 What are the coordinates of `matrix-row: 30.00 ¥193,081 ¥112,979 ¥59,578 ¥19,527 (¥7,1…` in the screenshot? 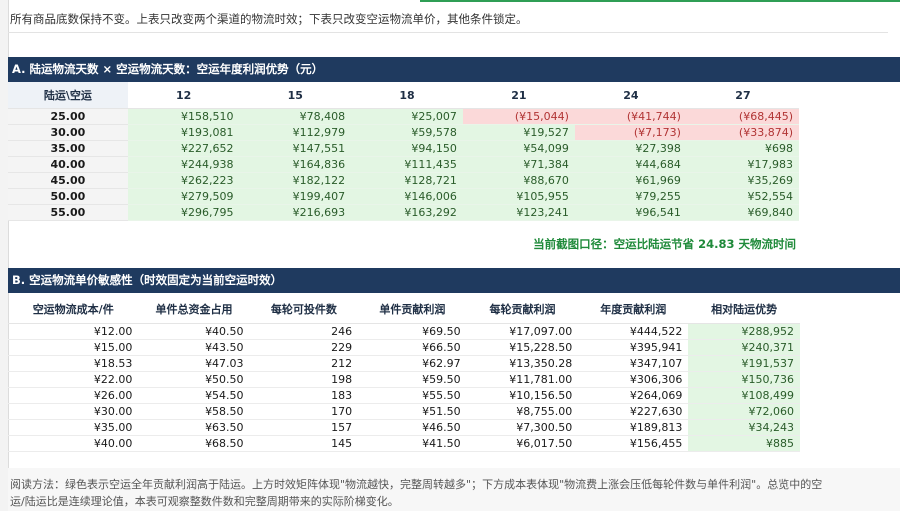 It's located at (403, 132).